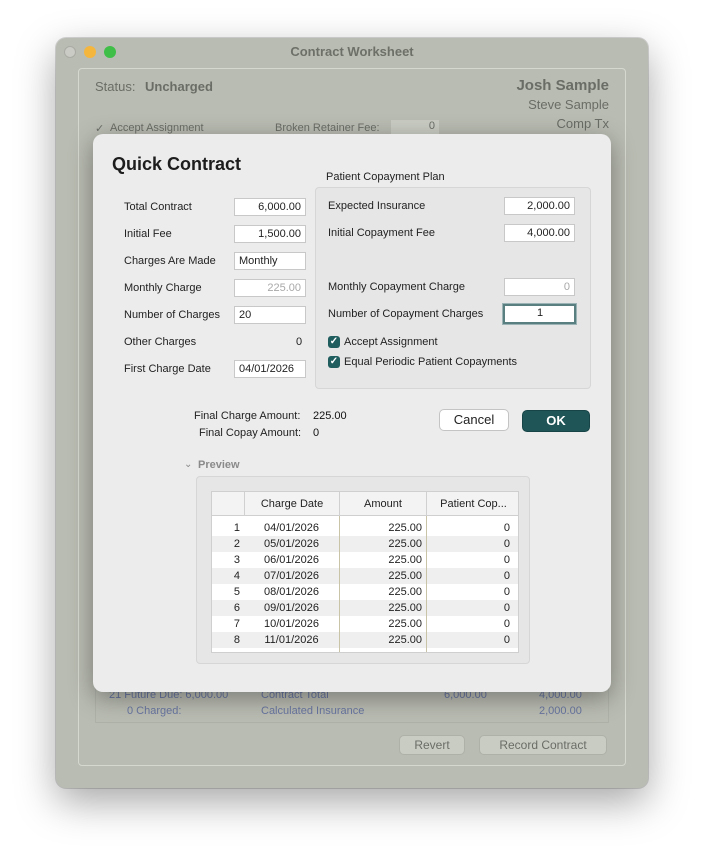  Describe the element at coordinates (316, 433) in the screenshot. I see `final-copay-value: 0` at that location.